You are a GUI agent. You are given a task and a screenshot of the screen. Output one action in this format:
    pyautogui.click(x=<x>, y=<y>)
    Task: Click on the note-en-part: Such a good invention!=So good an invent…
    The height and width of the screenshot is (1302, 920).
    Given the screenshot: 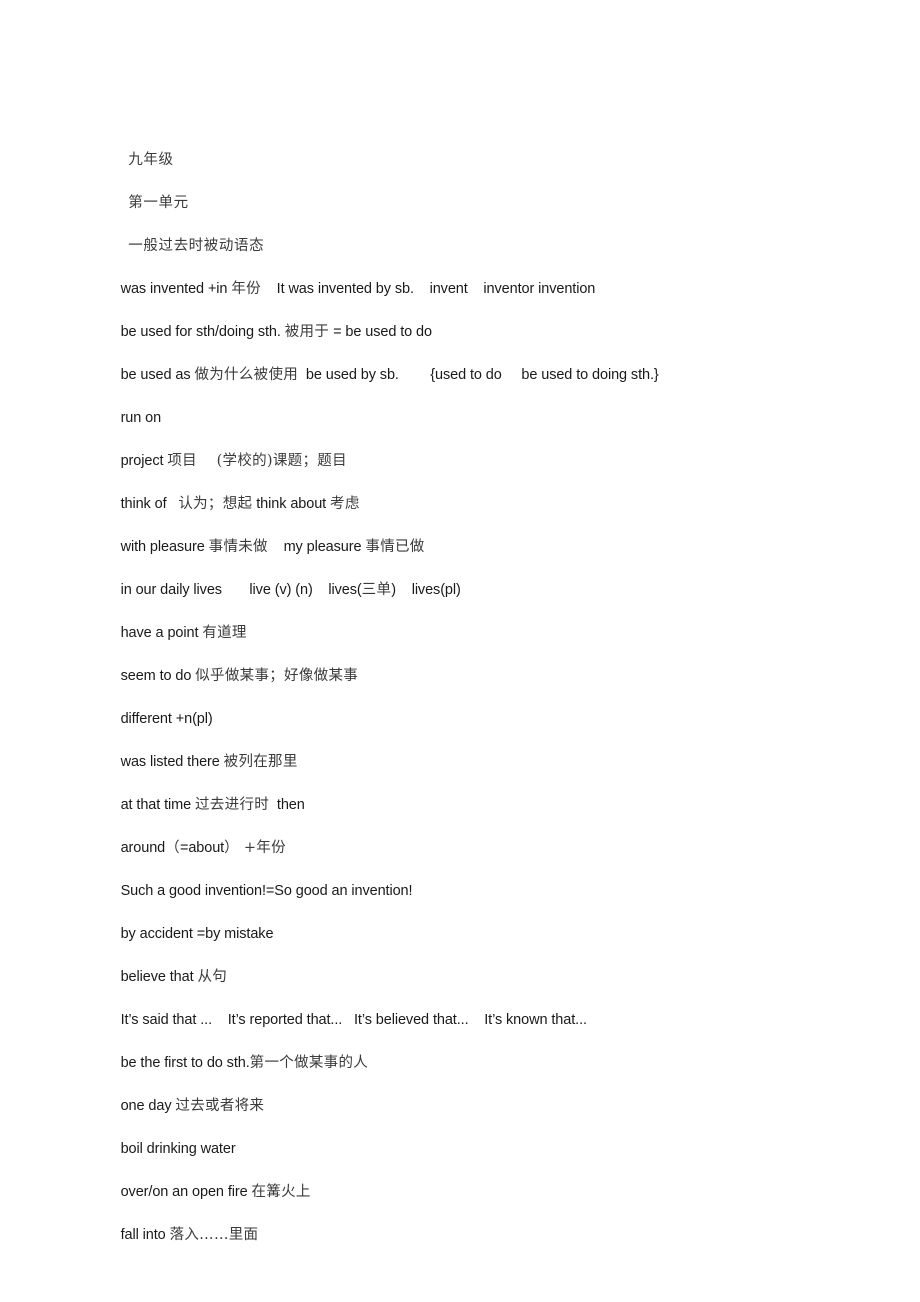 What is the action you would take?
    pyautogui.click(x=266, y=891)
    